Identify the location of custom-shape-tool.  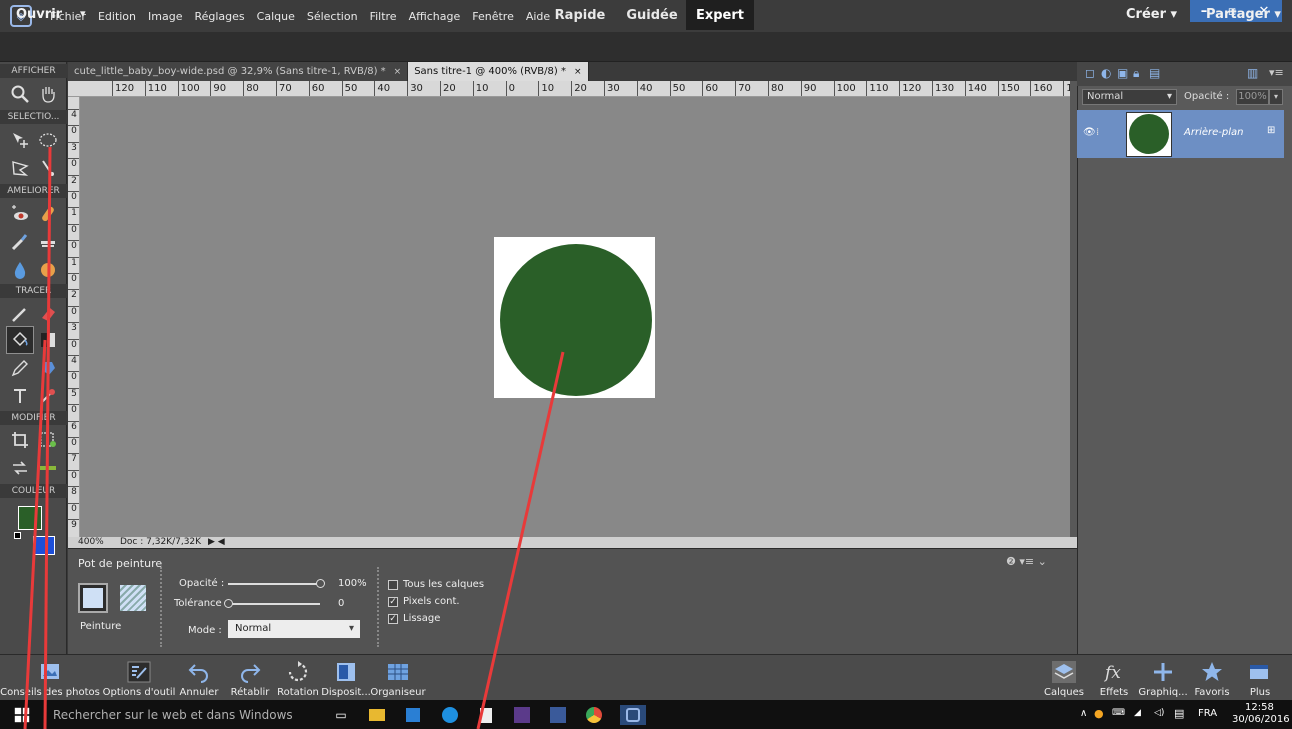
(48, 368).